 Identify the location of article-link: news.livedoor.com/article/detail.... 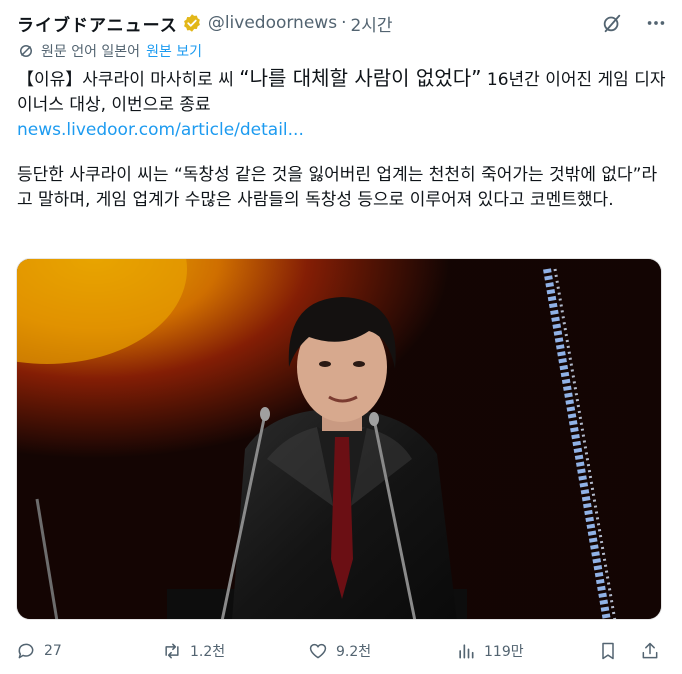
(160, 130).